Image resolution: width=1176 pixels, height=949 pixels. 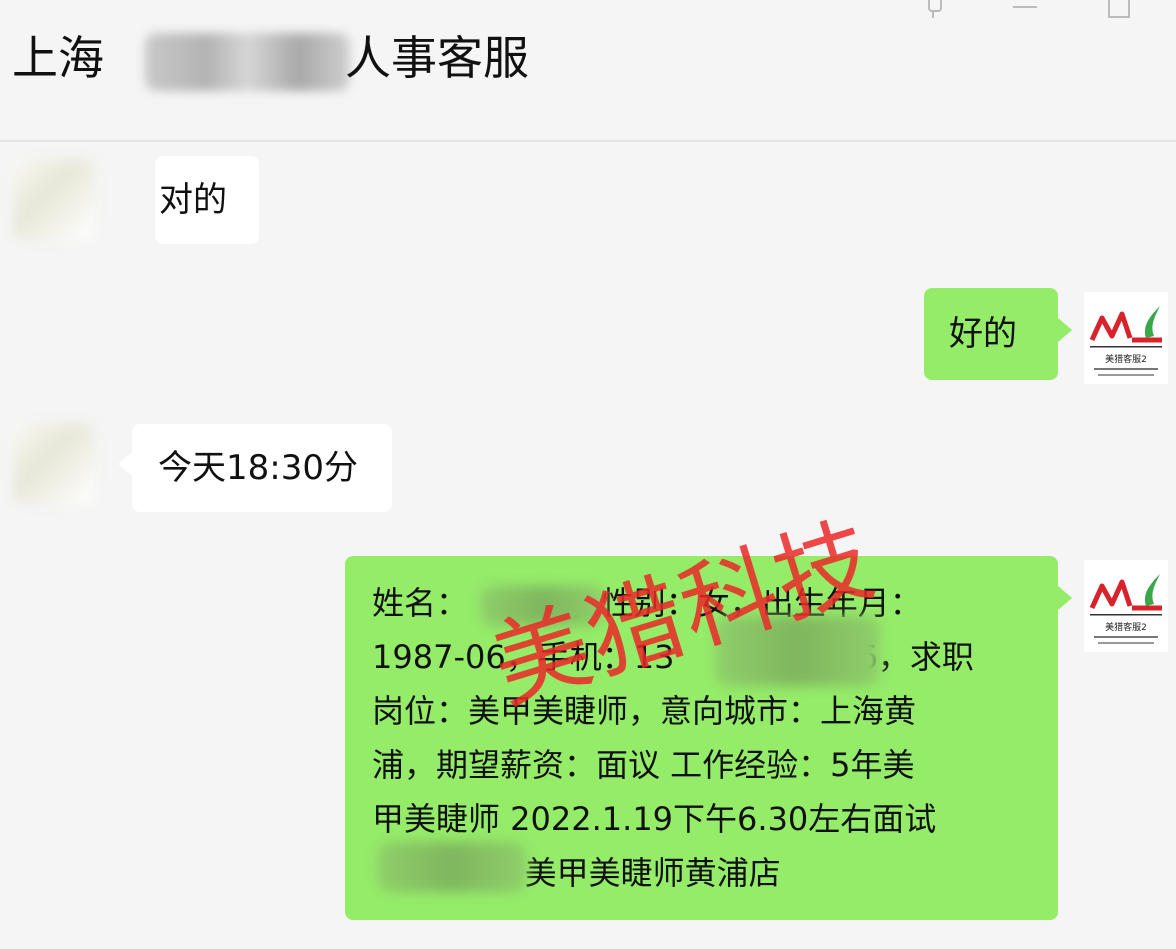 I want to click on redacted-name, so click(x=247, y=62).